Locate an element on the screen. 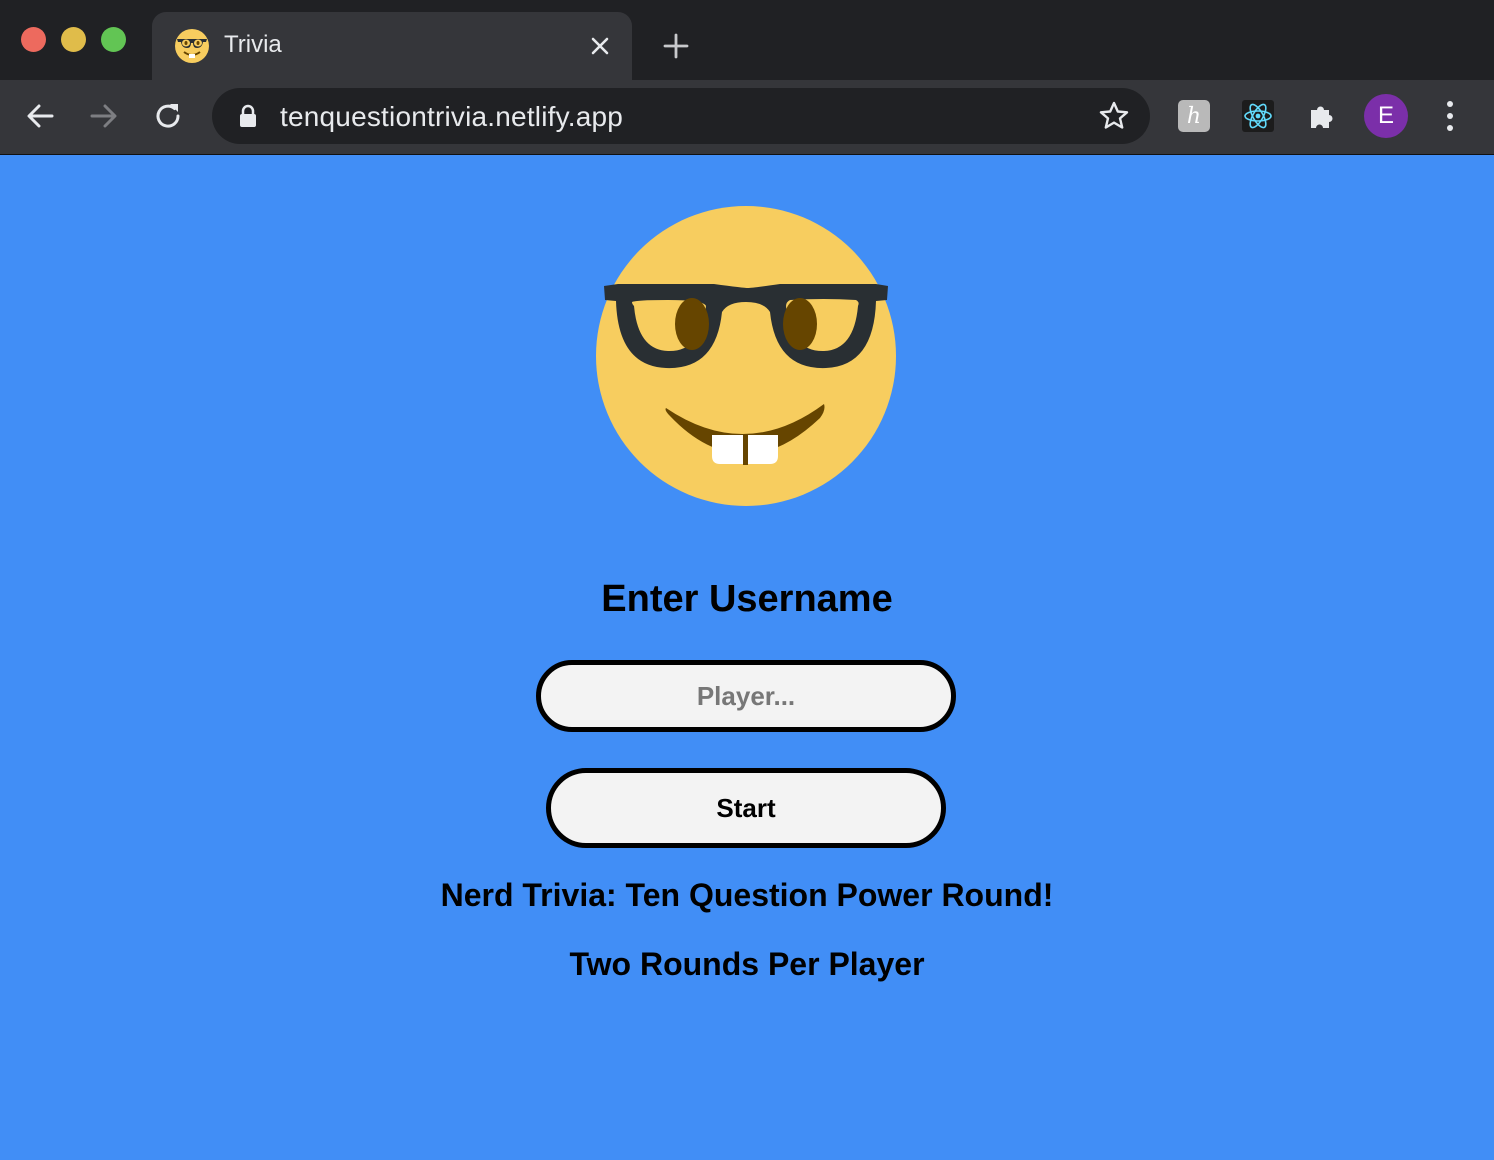  lock-icon is located at coordinates (248, 115).